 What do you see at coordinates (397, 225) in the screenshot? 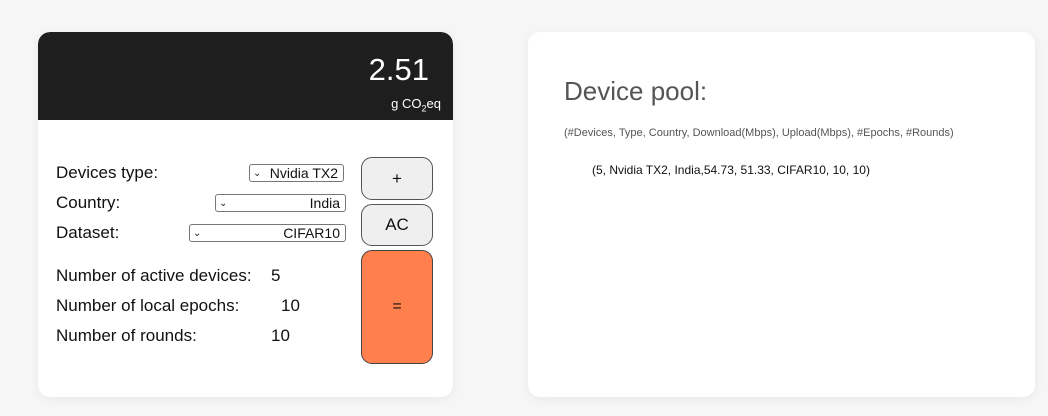
I see `clear-button: AC` at bounding box center [397, 225].